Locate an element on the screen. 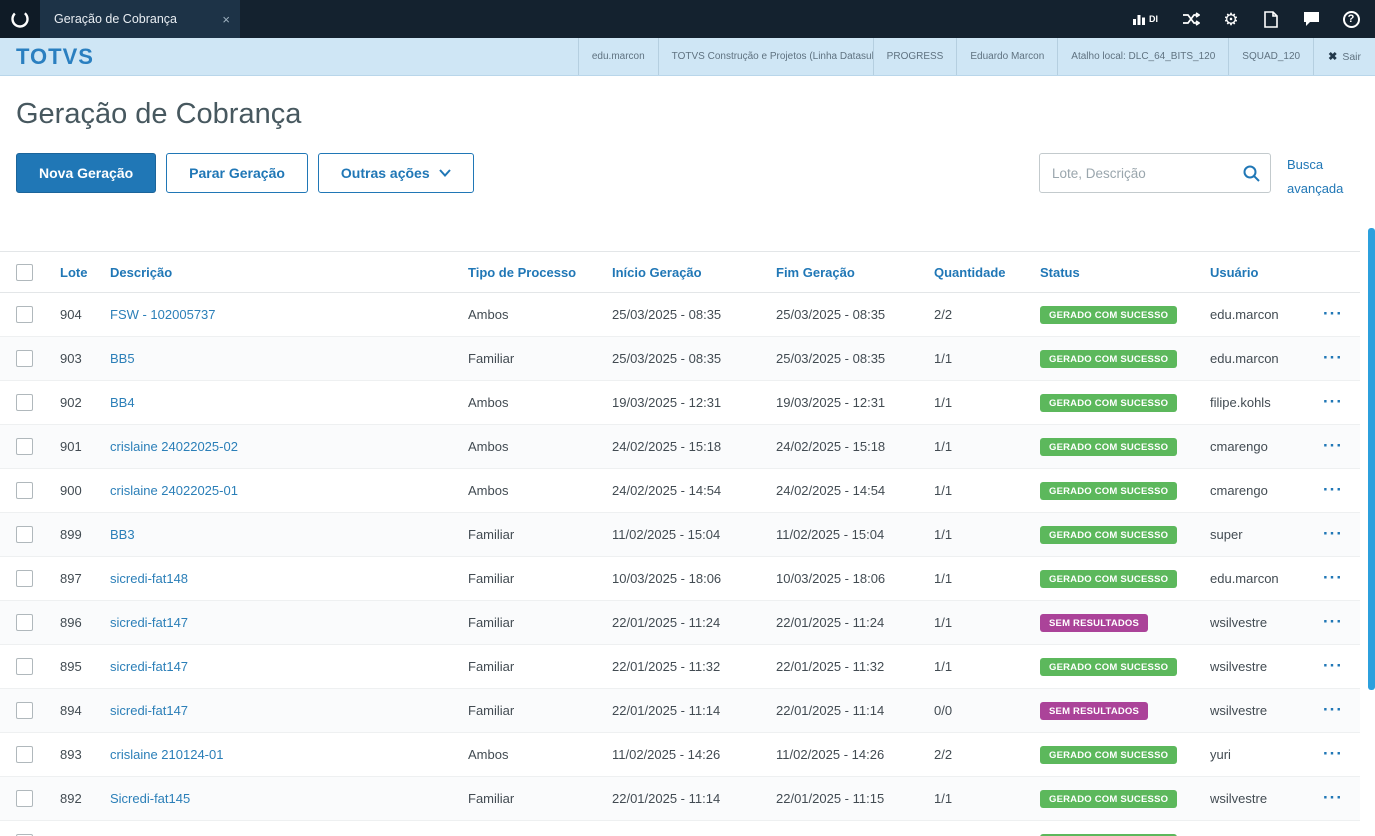  stop-generation-button: Parar Geração is located at coordinates (237, 173).